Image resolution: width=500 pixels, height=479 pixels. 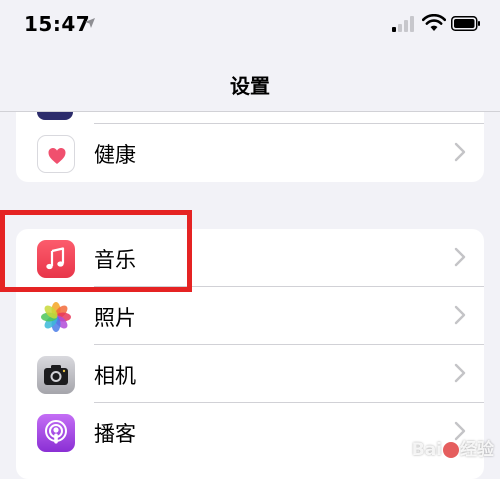 What do you see at coordinates (426, 450) in the screenshot?
I see `watermark-text: Bai` at bounding box center [426, 450].